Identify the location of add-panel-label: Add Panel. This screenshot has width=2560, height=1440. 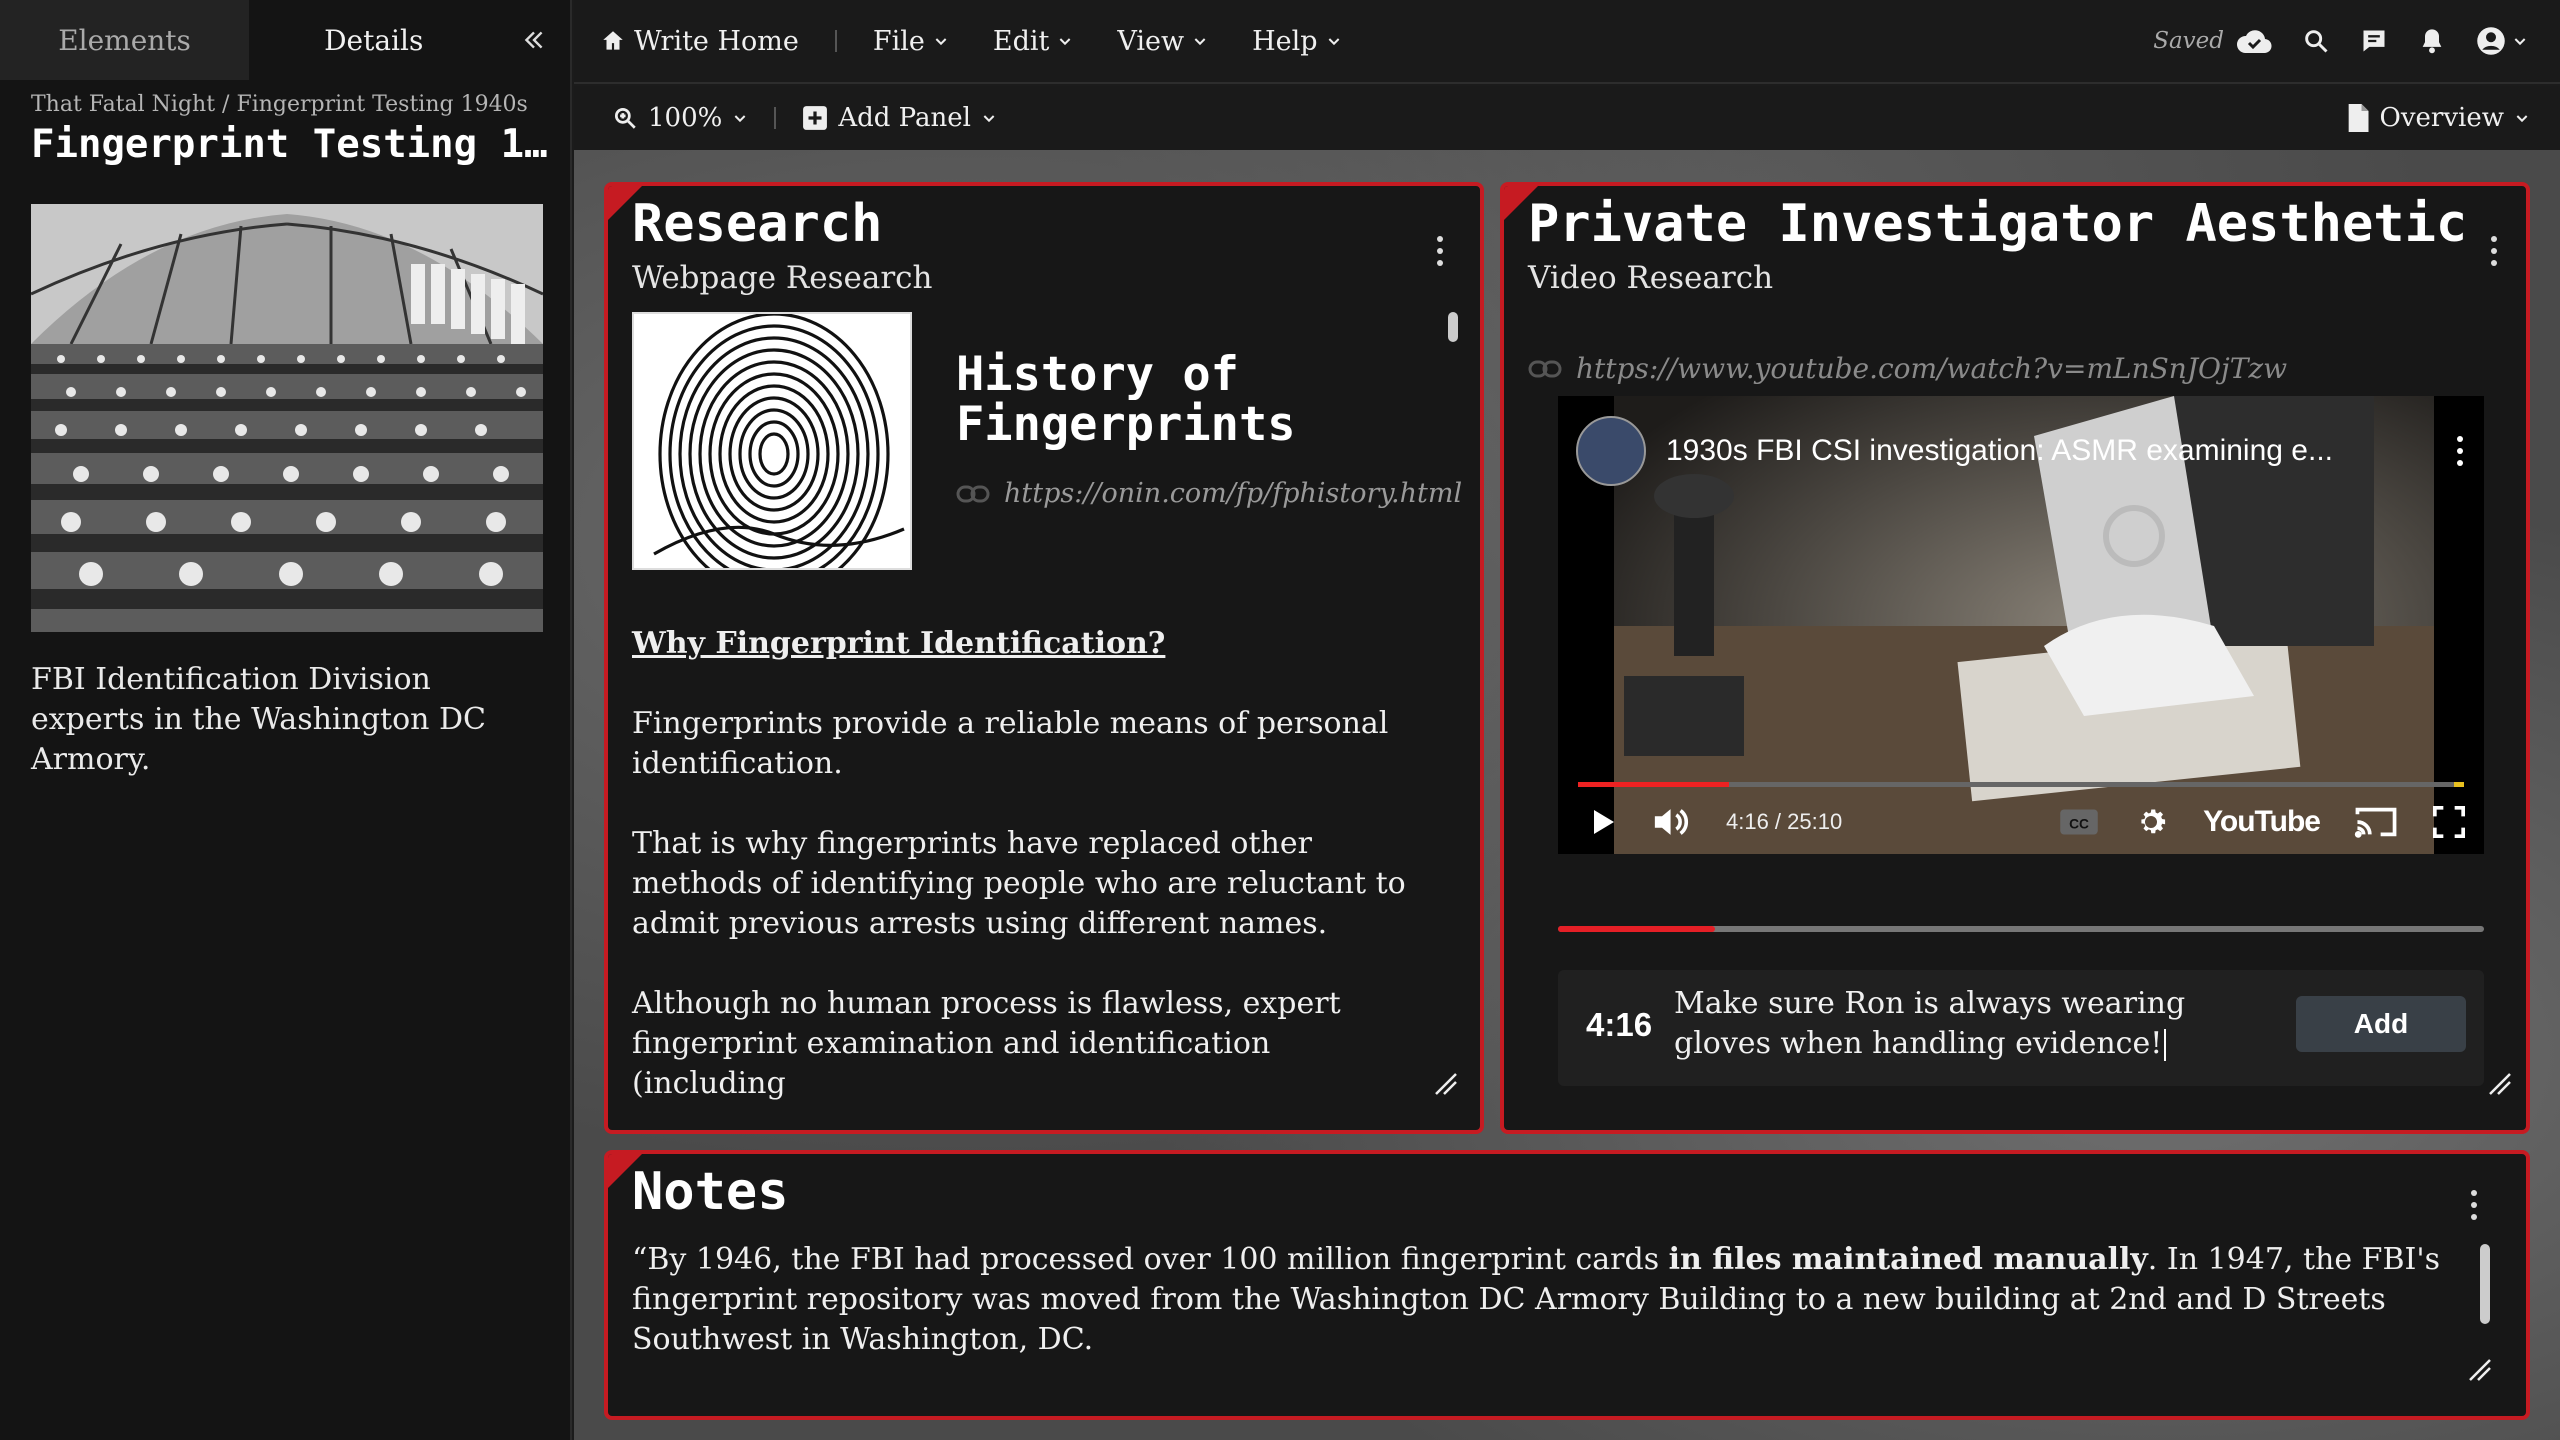
(904, 118).